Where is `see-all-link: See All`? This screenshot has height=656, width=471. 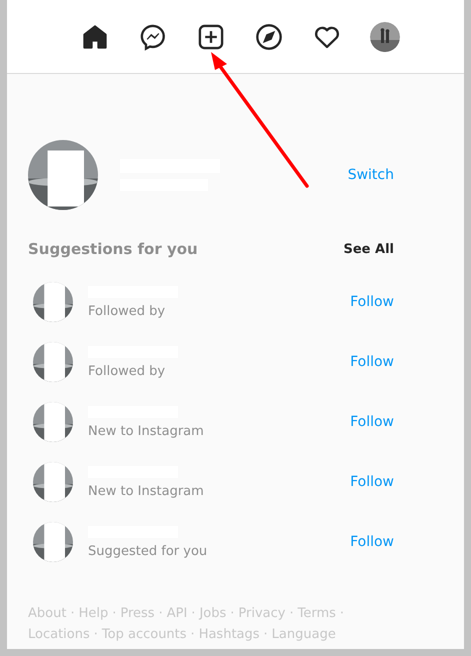 see-all-link: See All is located at coordinates (369, 249).